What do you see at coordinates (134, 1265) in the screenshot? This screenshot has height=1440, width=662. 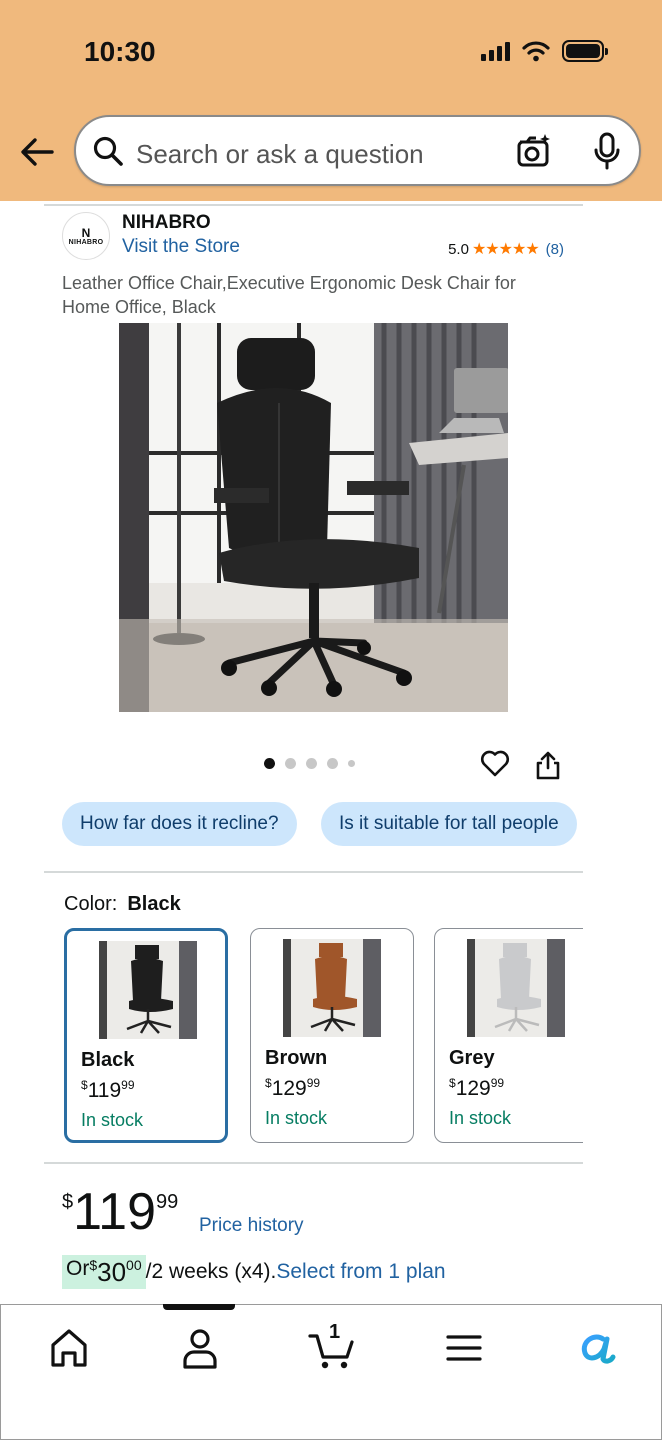 I see `installment-fraction: 00` at bounding box center [134, 1265].